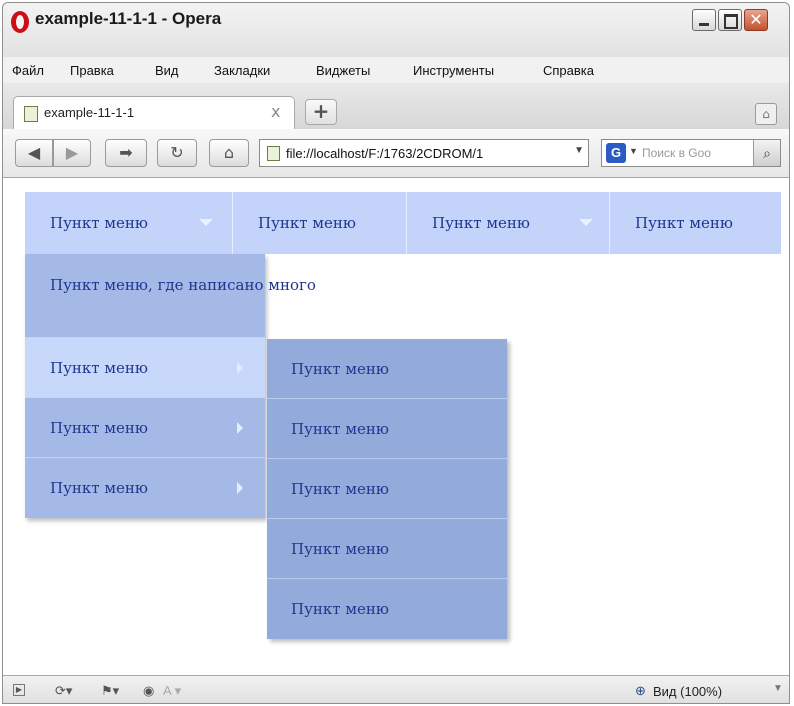  What do you see at coordinates (242, 70) in the screenshot?
I see `menu-bookmarks: Закладки` at bounding box center [242, 70].